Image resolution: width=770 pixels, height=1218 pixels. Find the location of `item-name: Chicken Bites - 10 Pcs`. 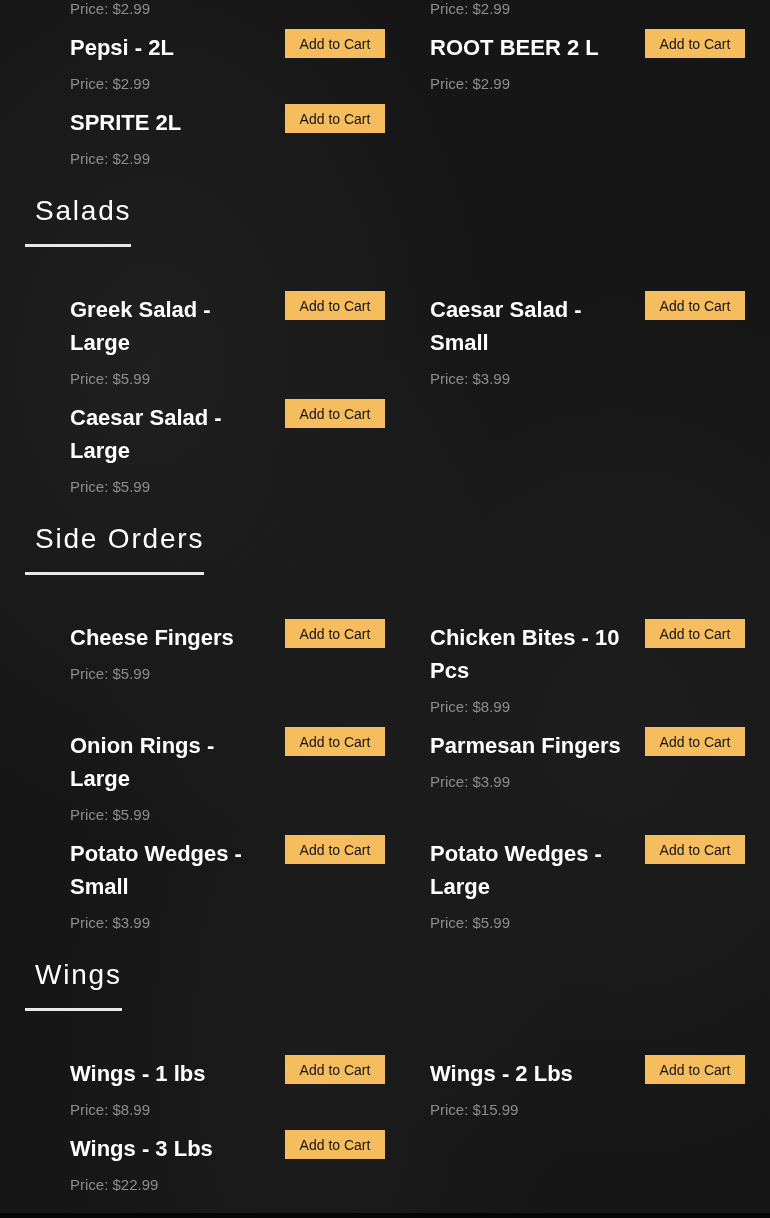

item-name: Chicken Bites - 10 Pcs is located at coordinates (525, 654).